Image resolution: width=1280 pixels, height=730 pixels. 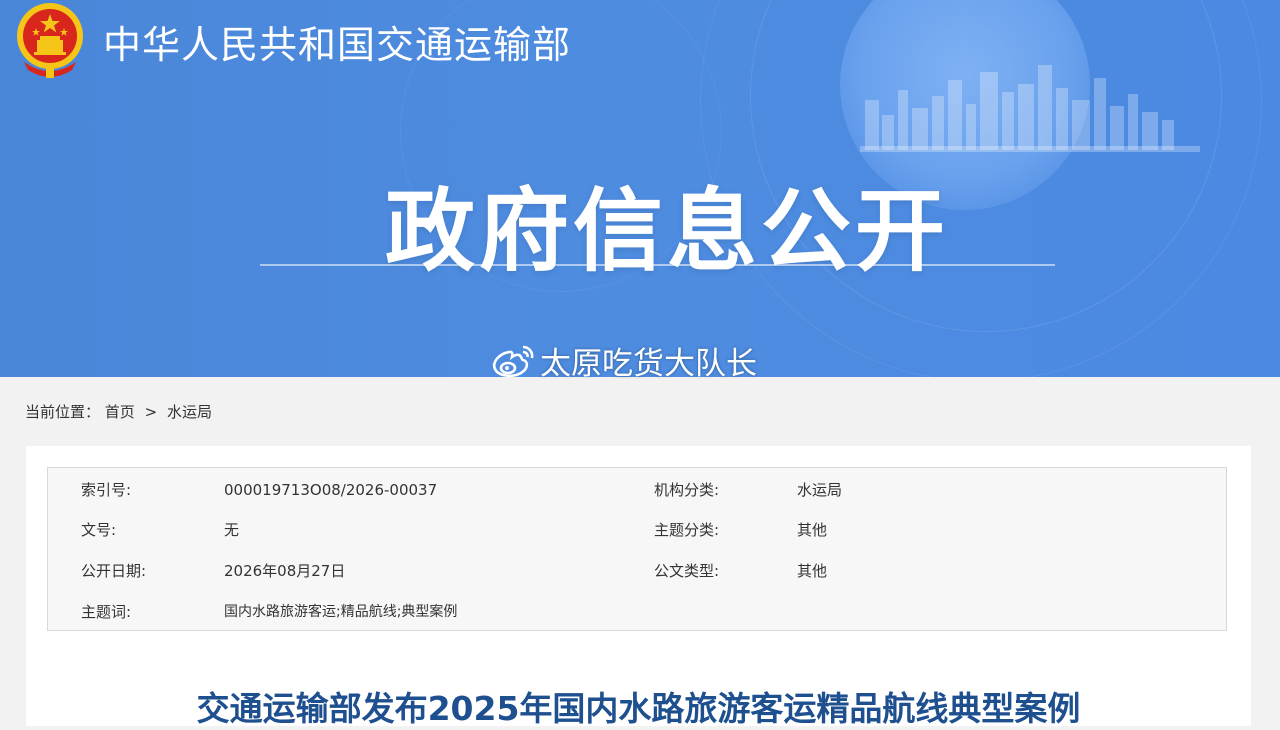 I want to click on meta-label: 主题分类:, so click(x=687, y=530).